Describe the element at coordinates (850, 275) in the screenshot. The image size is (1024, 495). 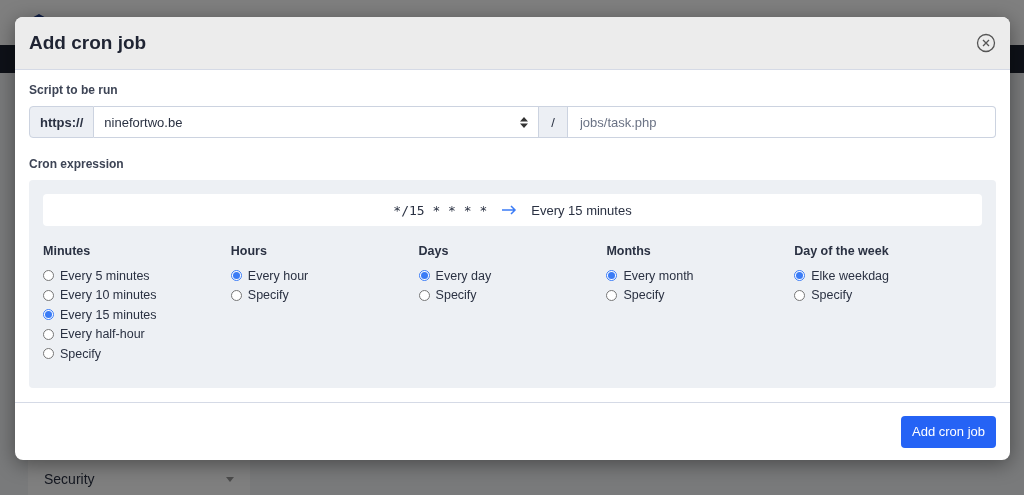
I see `radio-label: Elke weekdag` at that location.